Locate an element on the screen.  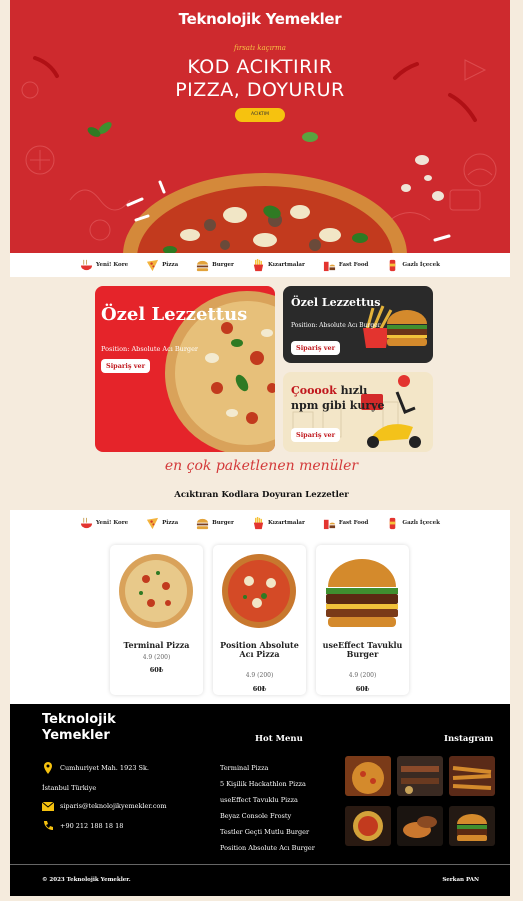
promo-large-subtitle: Position: Absolute Acı Burger is located at coordinates (150, 349).